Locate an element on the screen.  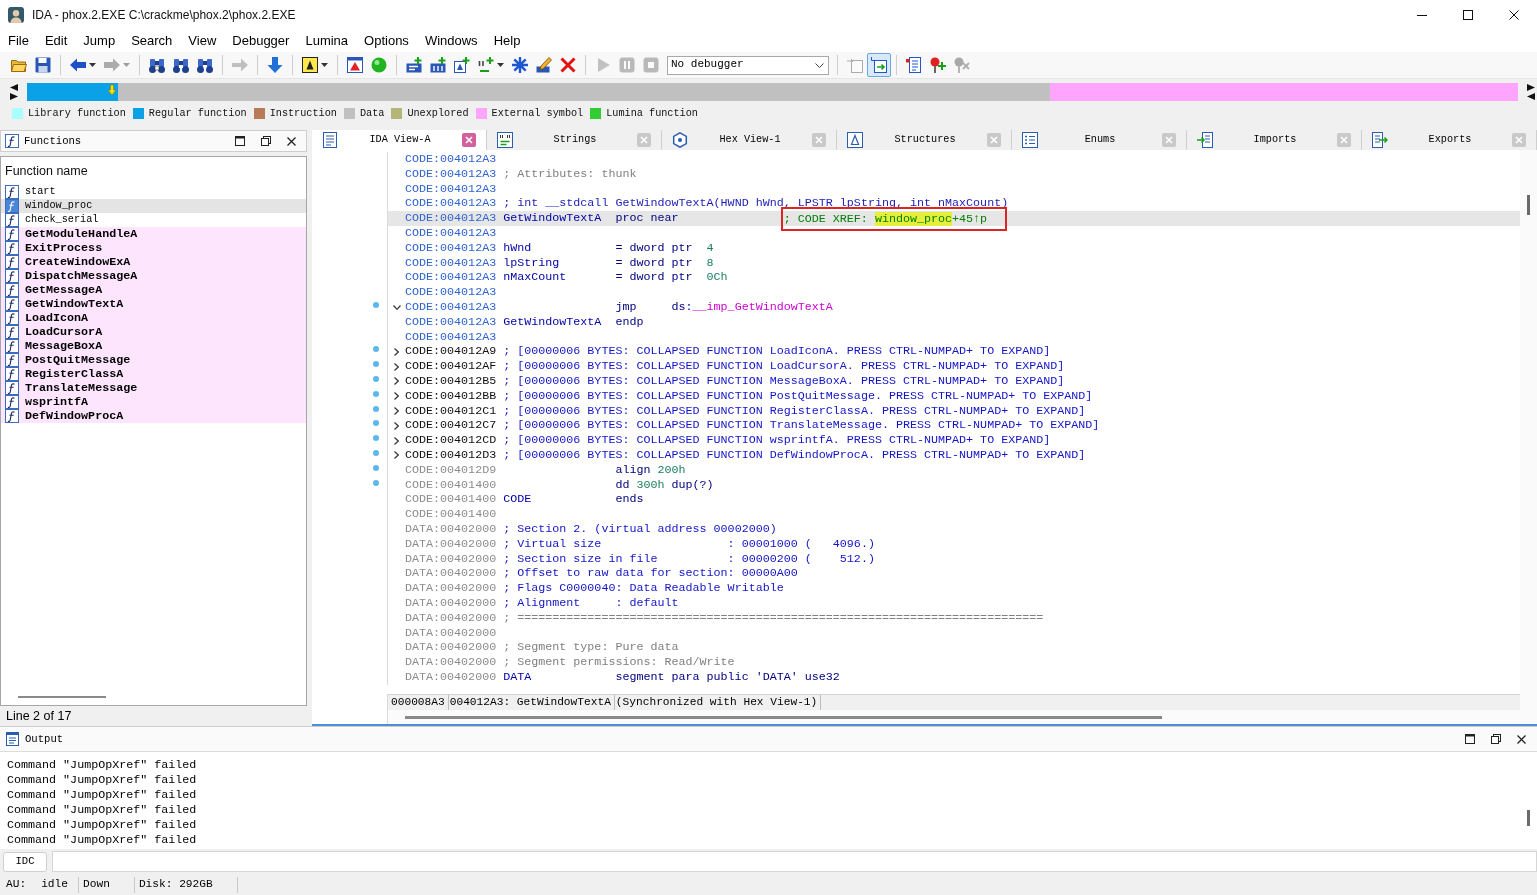
language-button: IDC is located at coordinates (25, 861).